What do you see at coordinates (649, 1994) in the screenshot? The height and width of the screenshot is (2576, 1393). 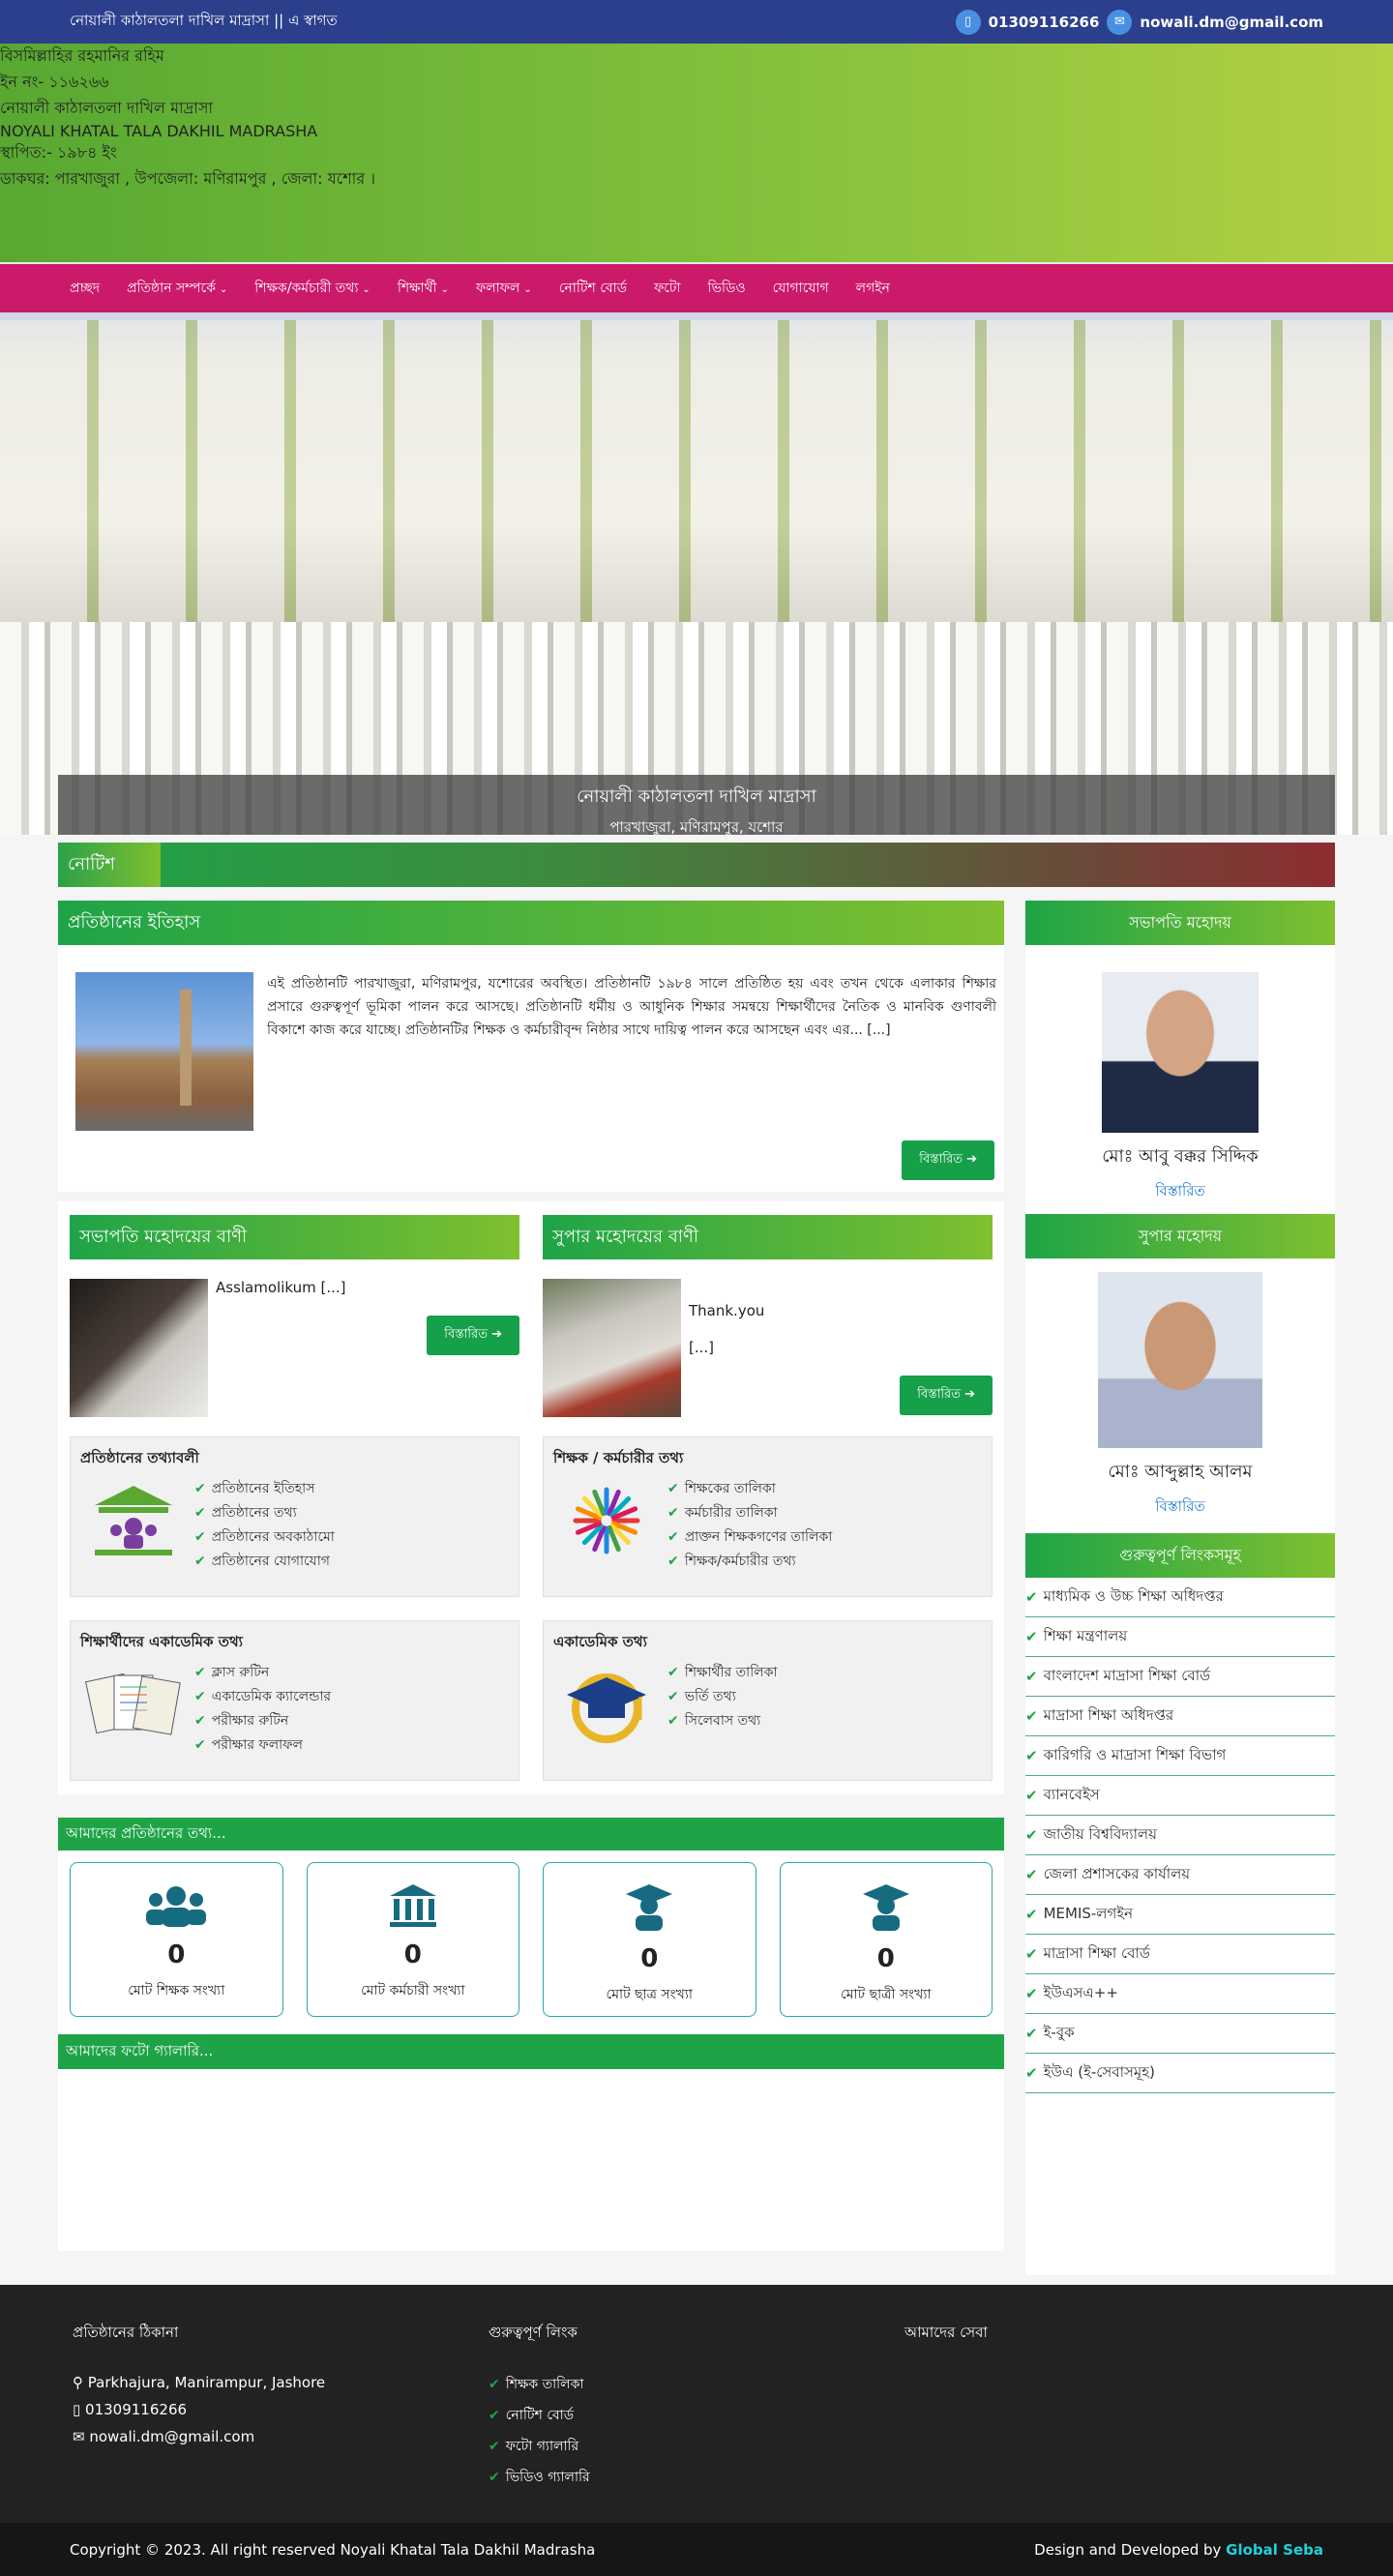 I see `stat-label: মোট ছাত্র সংখ্যা` at bounding box center [649, 1994].